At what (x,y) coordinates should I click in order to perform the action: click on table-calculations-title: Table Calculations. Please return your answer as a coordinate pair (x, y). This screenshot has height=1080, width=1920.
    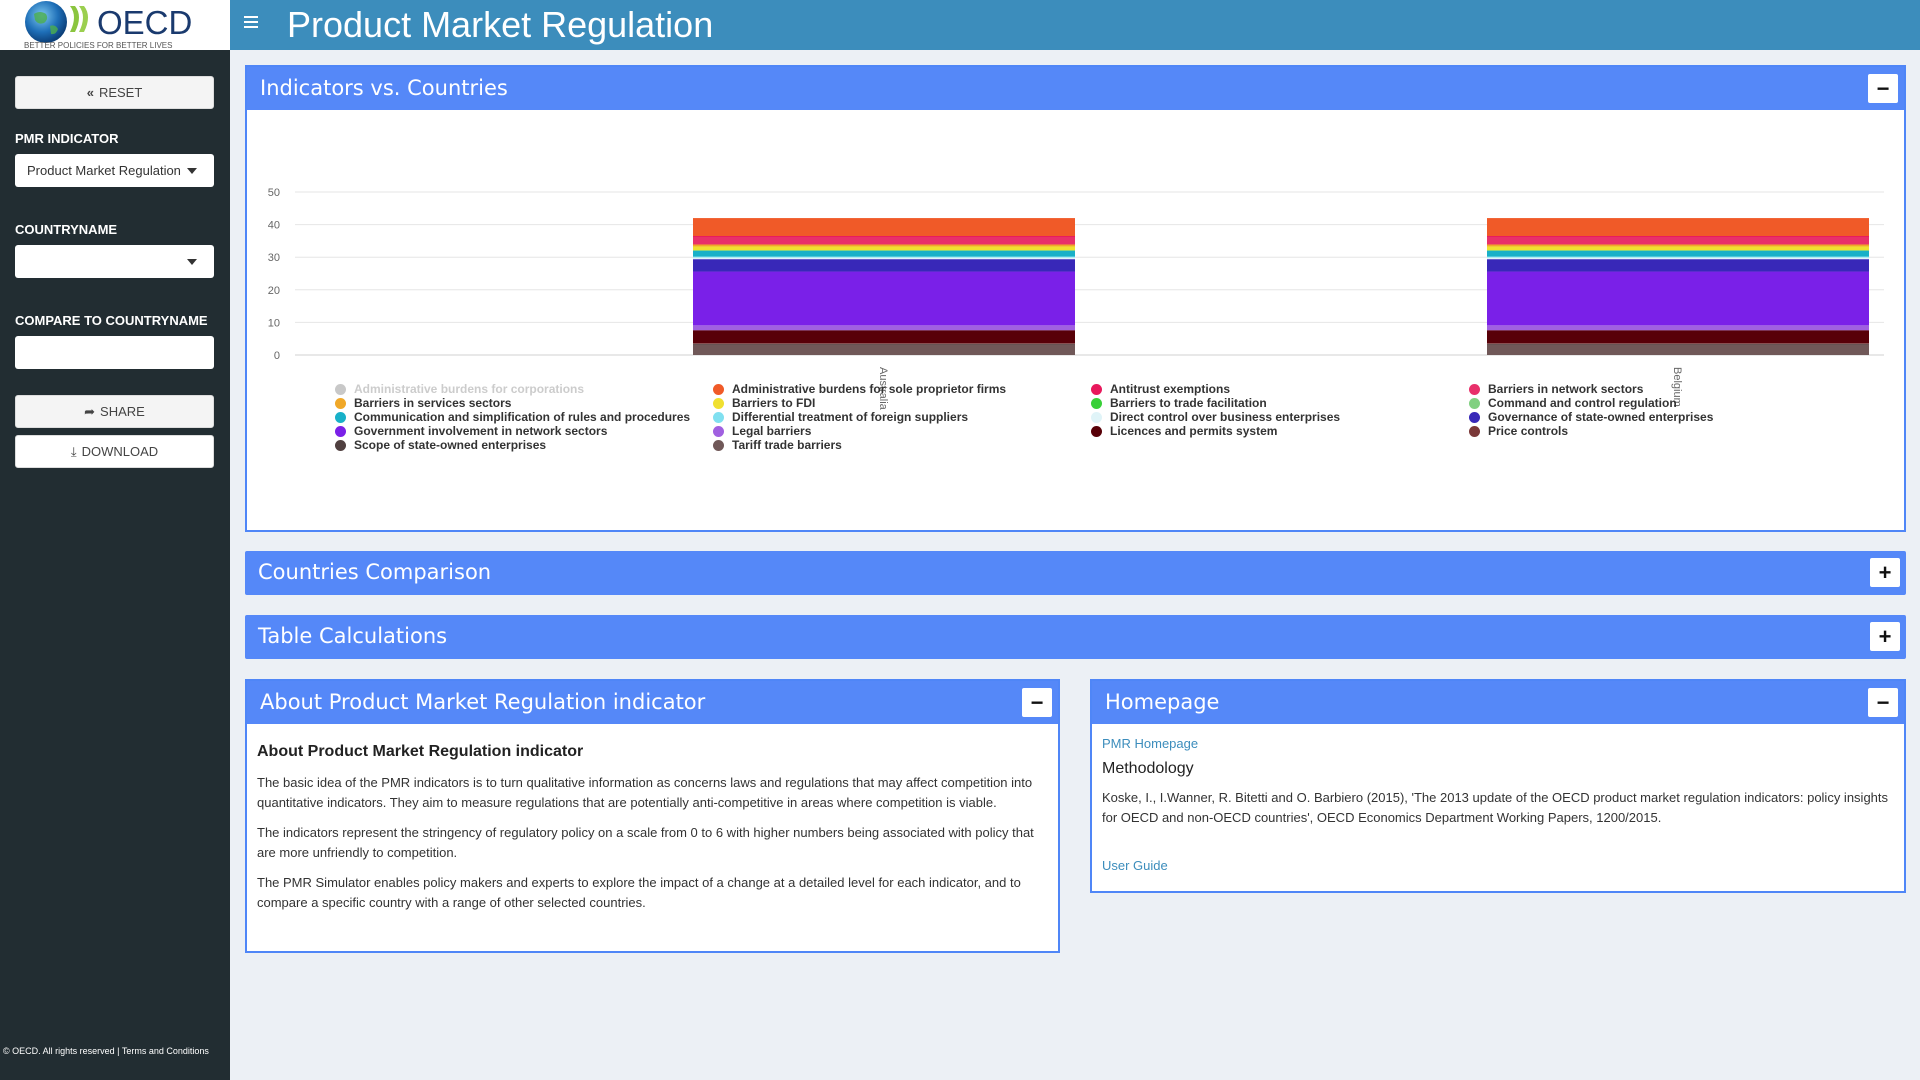
    Looking at the image, I should click on (353, 636).